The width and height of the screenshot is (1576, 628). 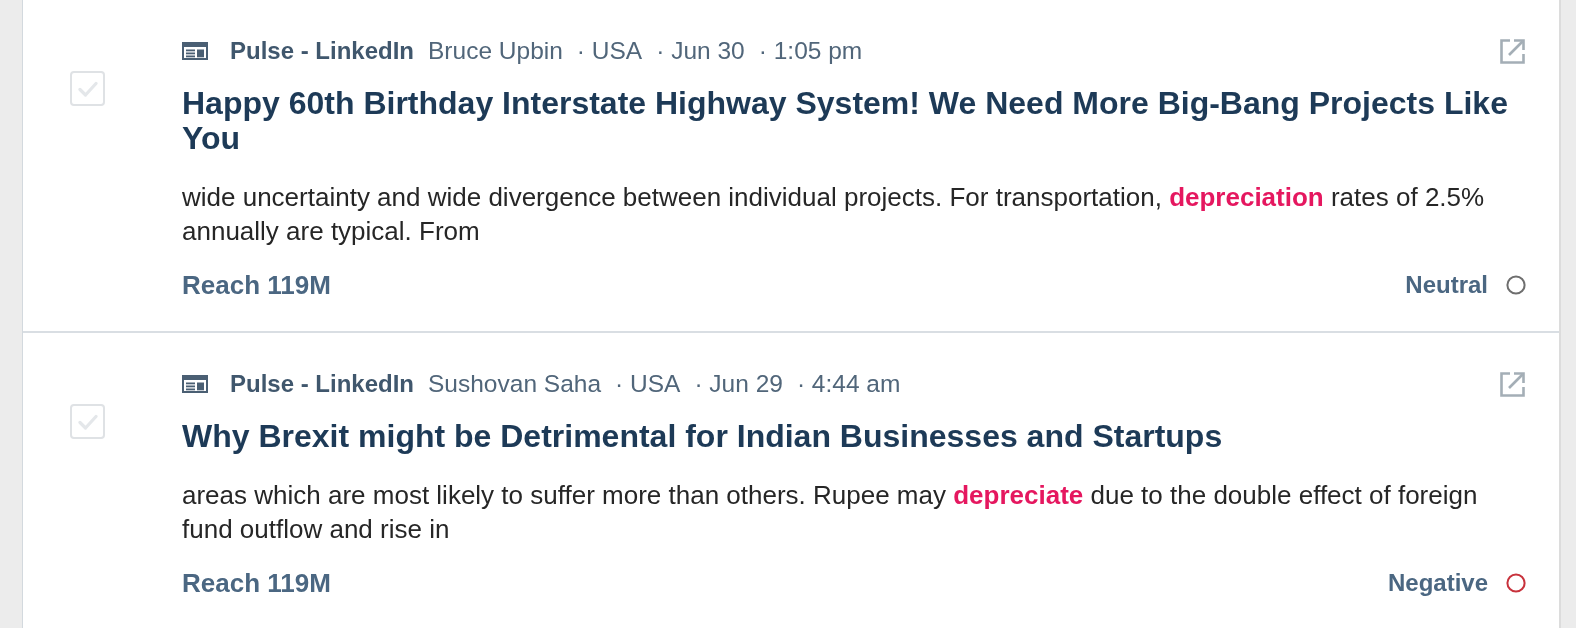 What do you see at coordinates (830, 512) in the screenshot?
I see `article-snippet: areas which are most likely to suffer more than others. Rupee may depreciate due to the double effect of foreign fund outflow and rise in` at bounding box center [830, 512].